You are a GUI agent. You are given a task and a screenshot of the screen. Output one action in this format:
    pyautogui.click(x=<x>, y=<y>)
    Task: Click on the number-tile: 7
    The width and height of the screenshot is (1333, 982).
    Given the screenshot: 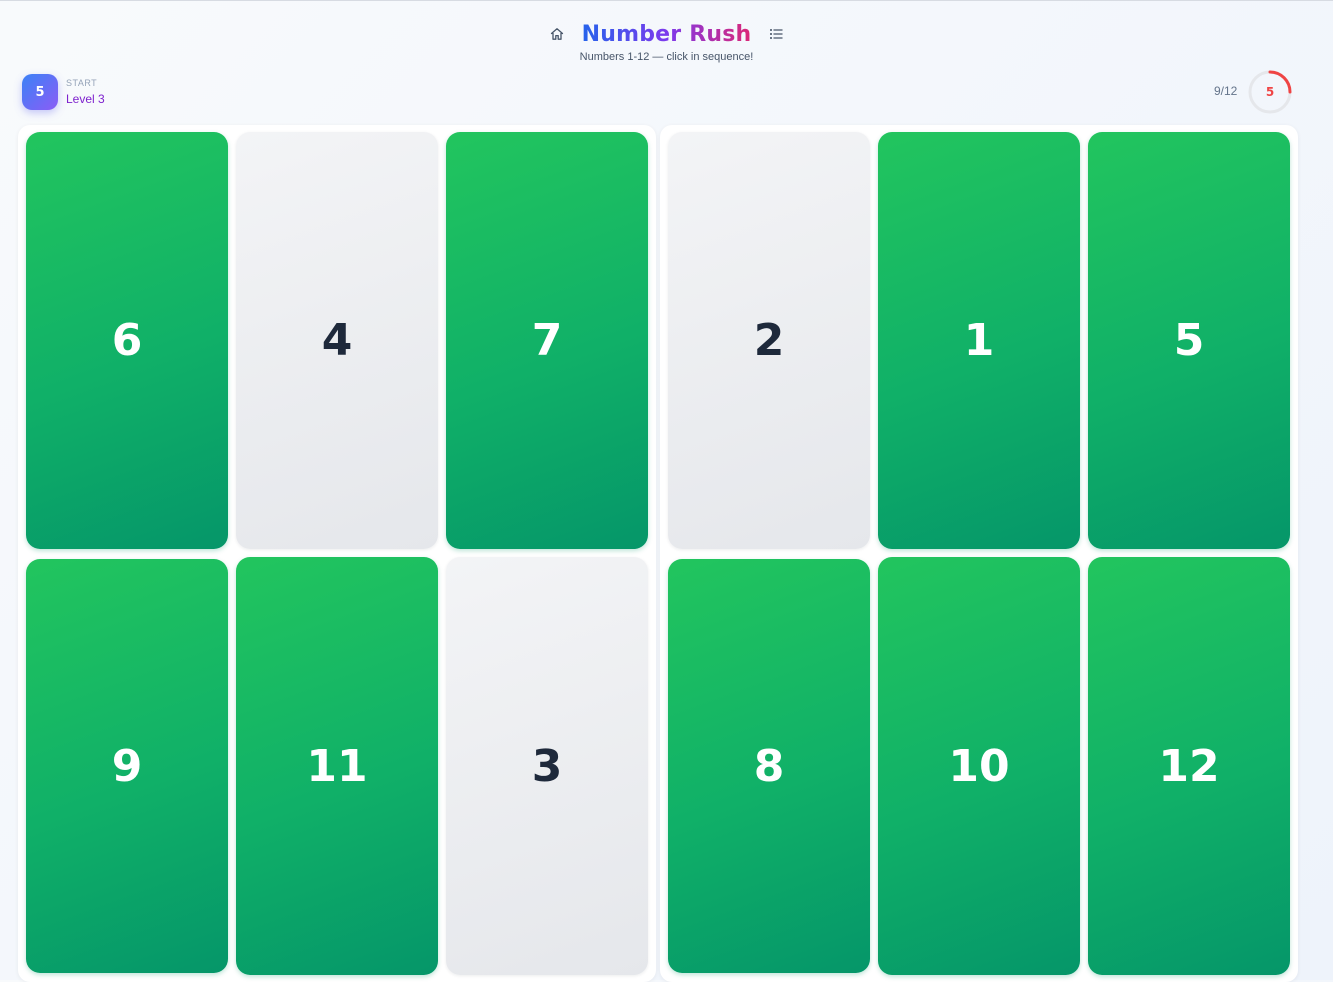 What is the action you would take?
    pyautogui.click(x=547, y=340)
    